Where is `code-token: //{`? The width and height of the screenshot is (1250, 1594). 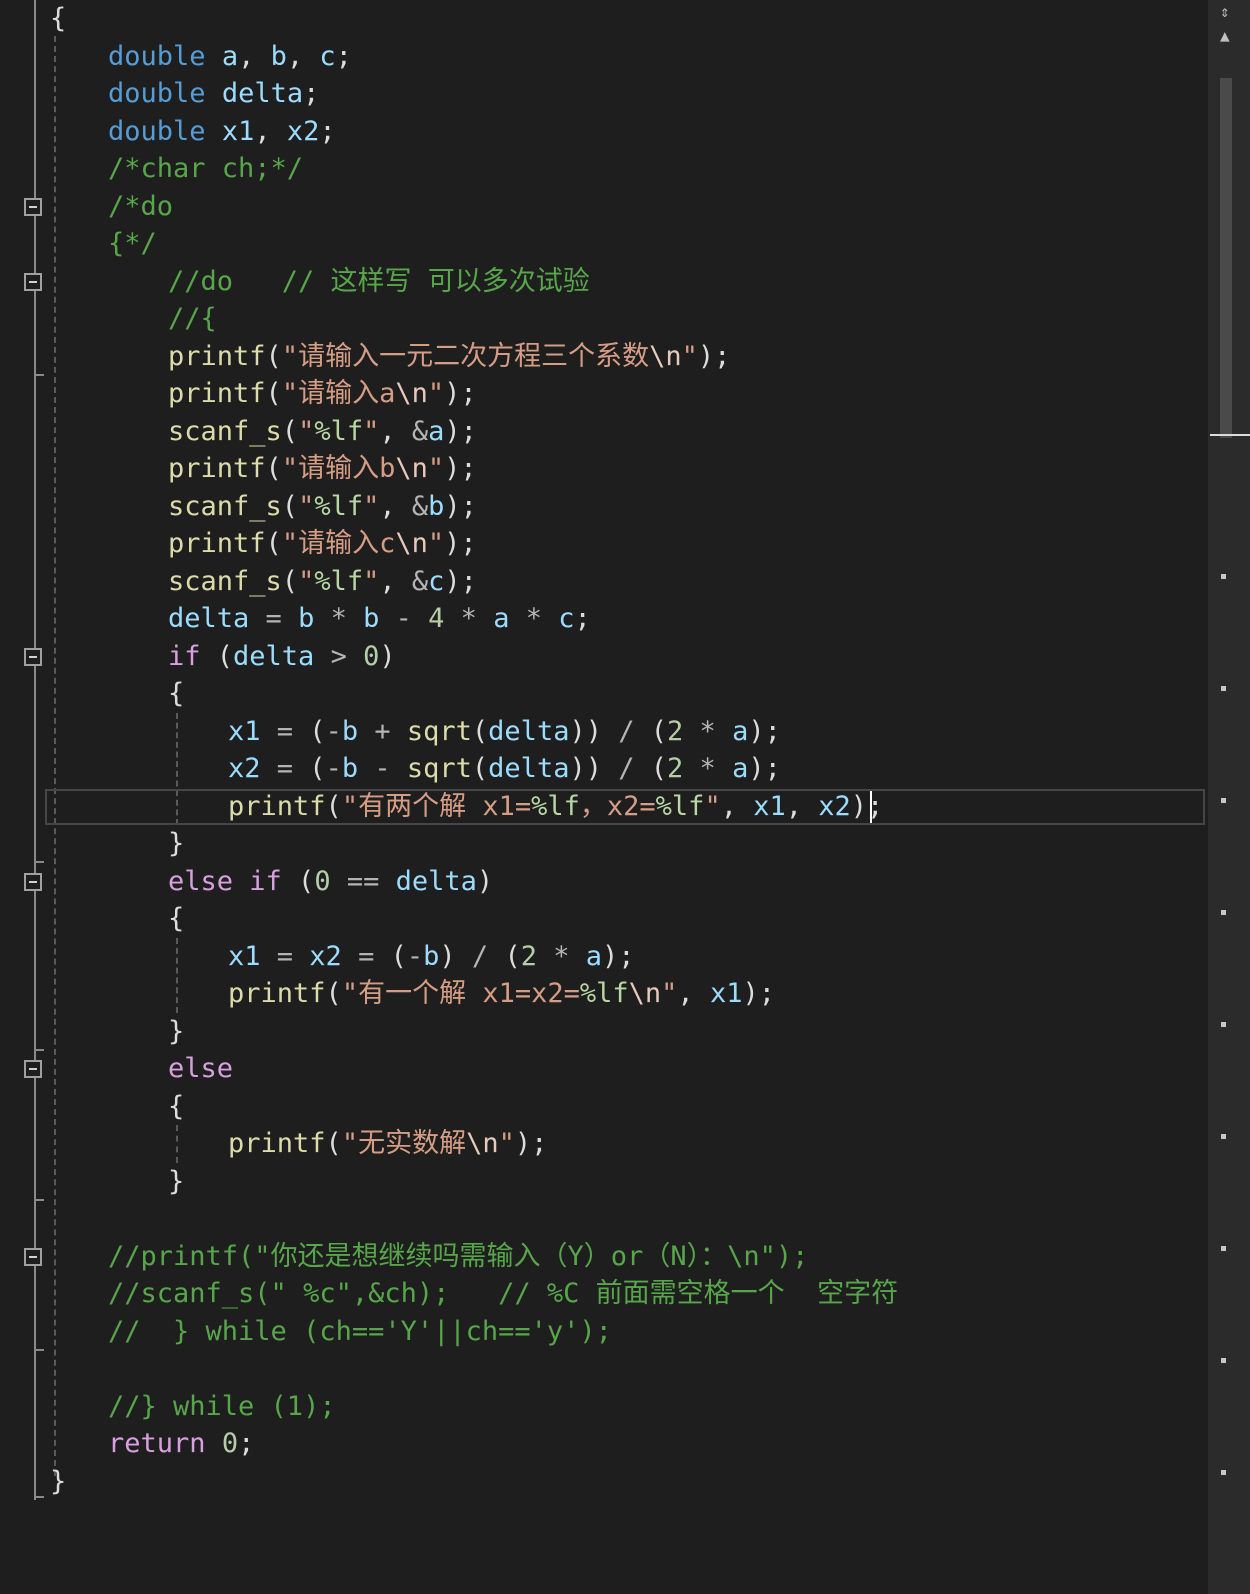 code-token: //{ is located at coordinates (192, 318).